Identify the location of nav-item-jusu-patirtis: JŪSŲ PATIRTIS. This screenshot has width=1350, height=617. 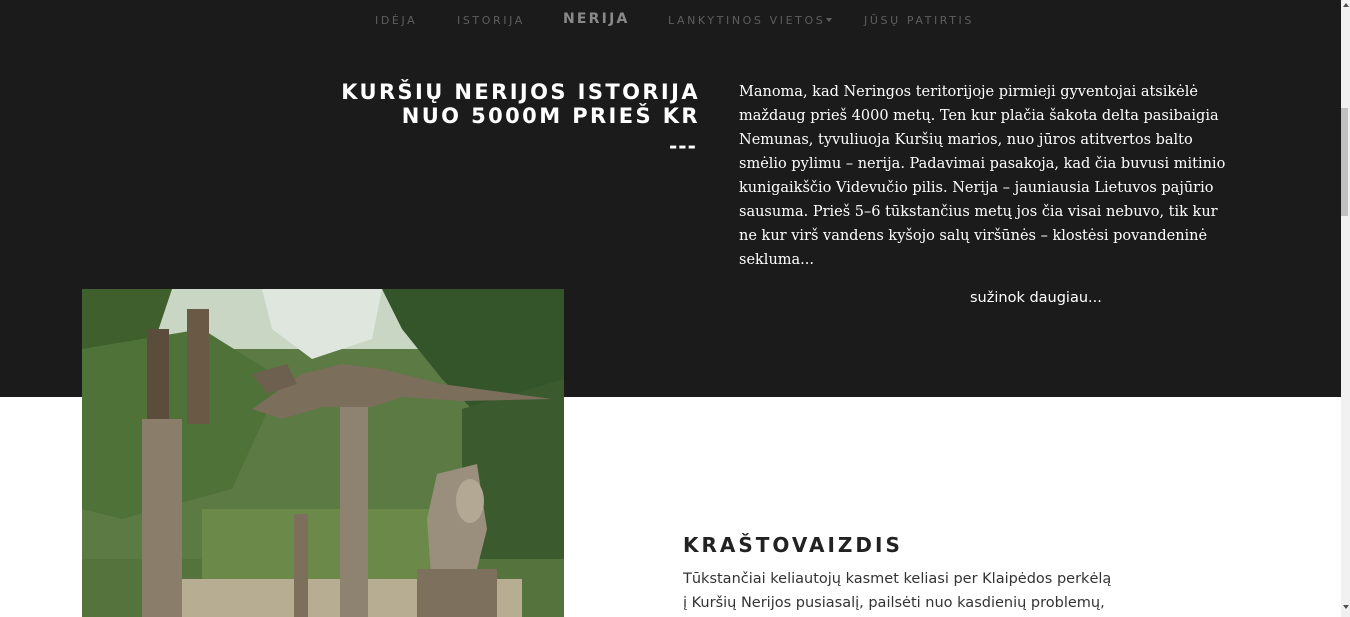
(919, 20).